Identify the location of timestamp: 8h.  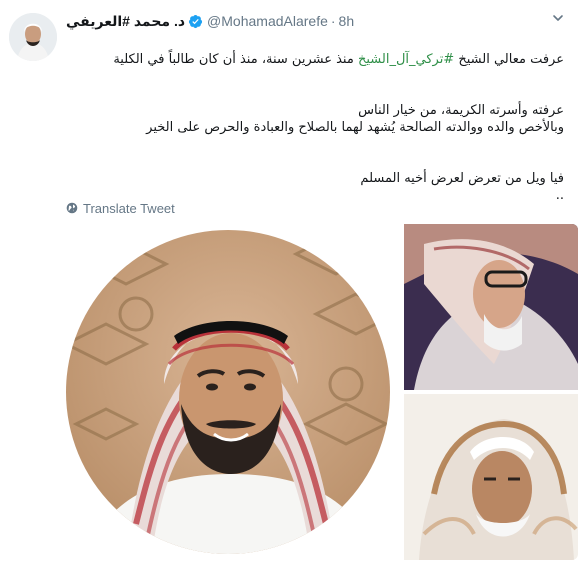
(347, 21).